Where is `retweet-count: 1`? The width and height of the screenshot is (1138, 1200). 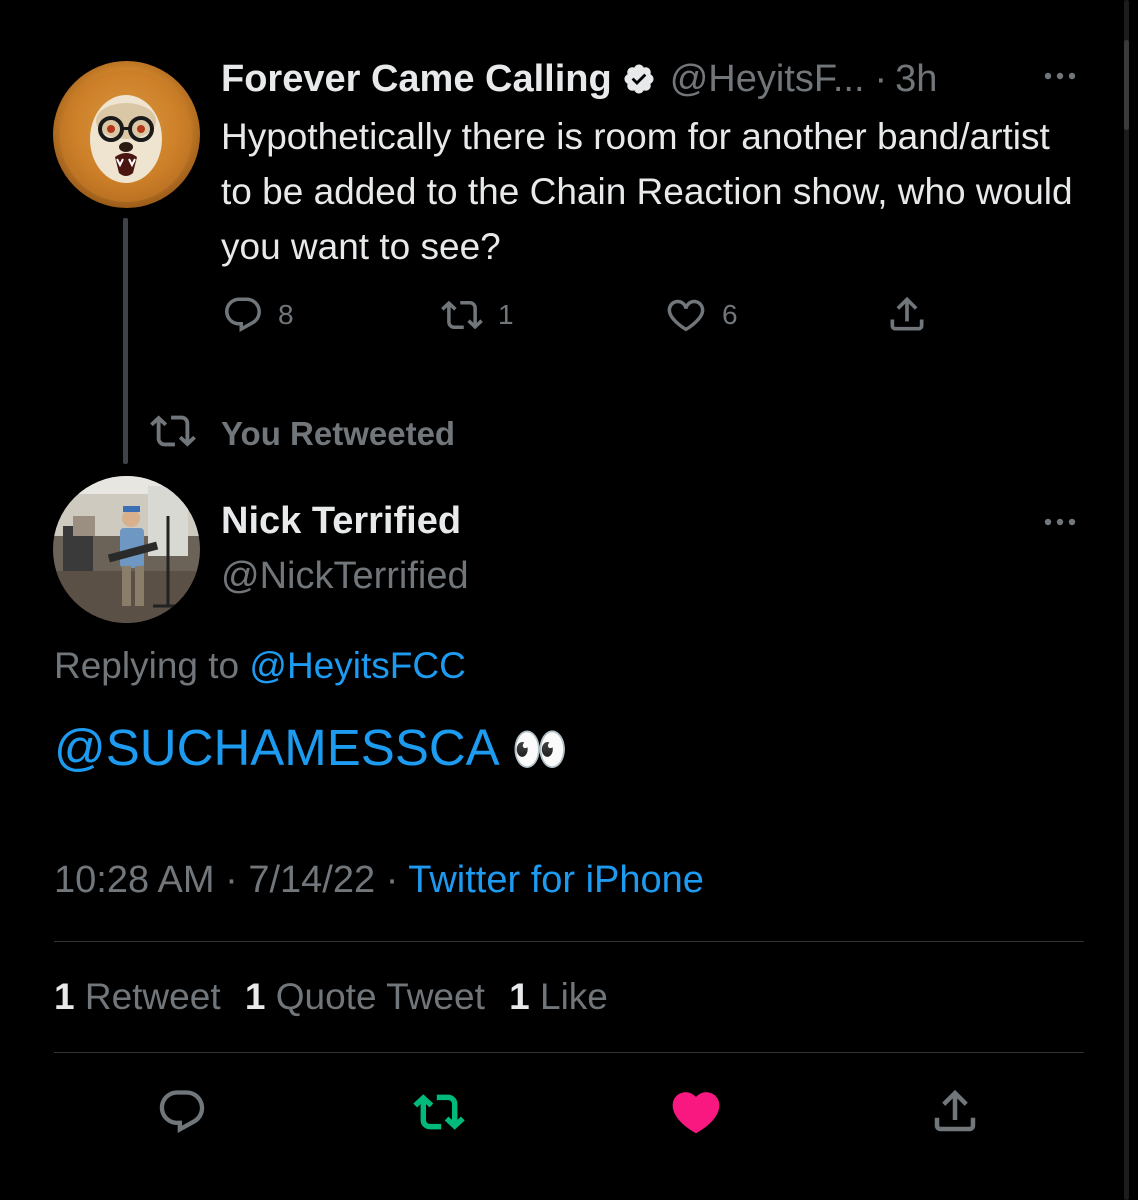
retweet-count: 1 is located at coordinates (506, 314).